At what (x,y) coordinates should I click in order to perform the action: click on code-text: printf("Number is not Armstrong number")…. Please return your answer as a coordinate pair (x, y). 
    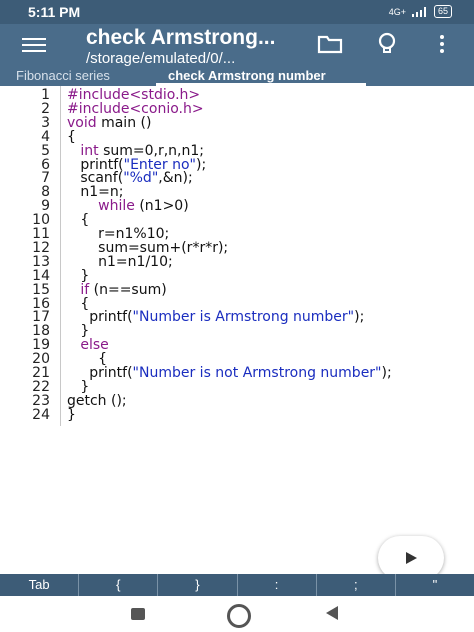
    Looking at the image, I should click on (229, 373).